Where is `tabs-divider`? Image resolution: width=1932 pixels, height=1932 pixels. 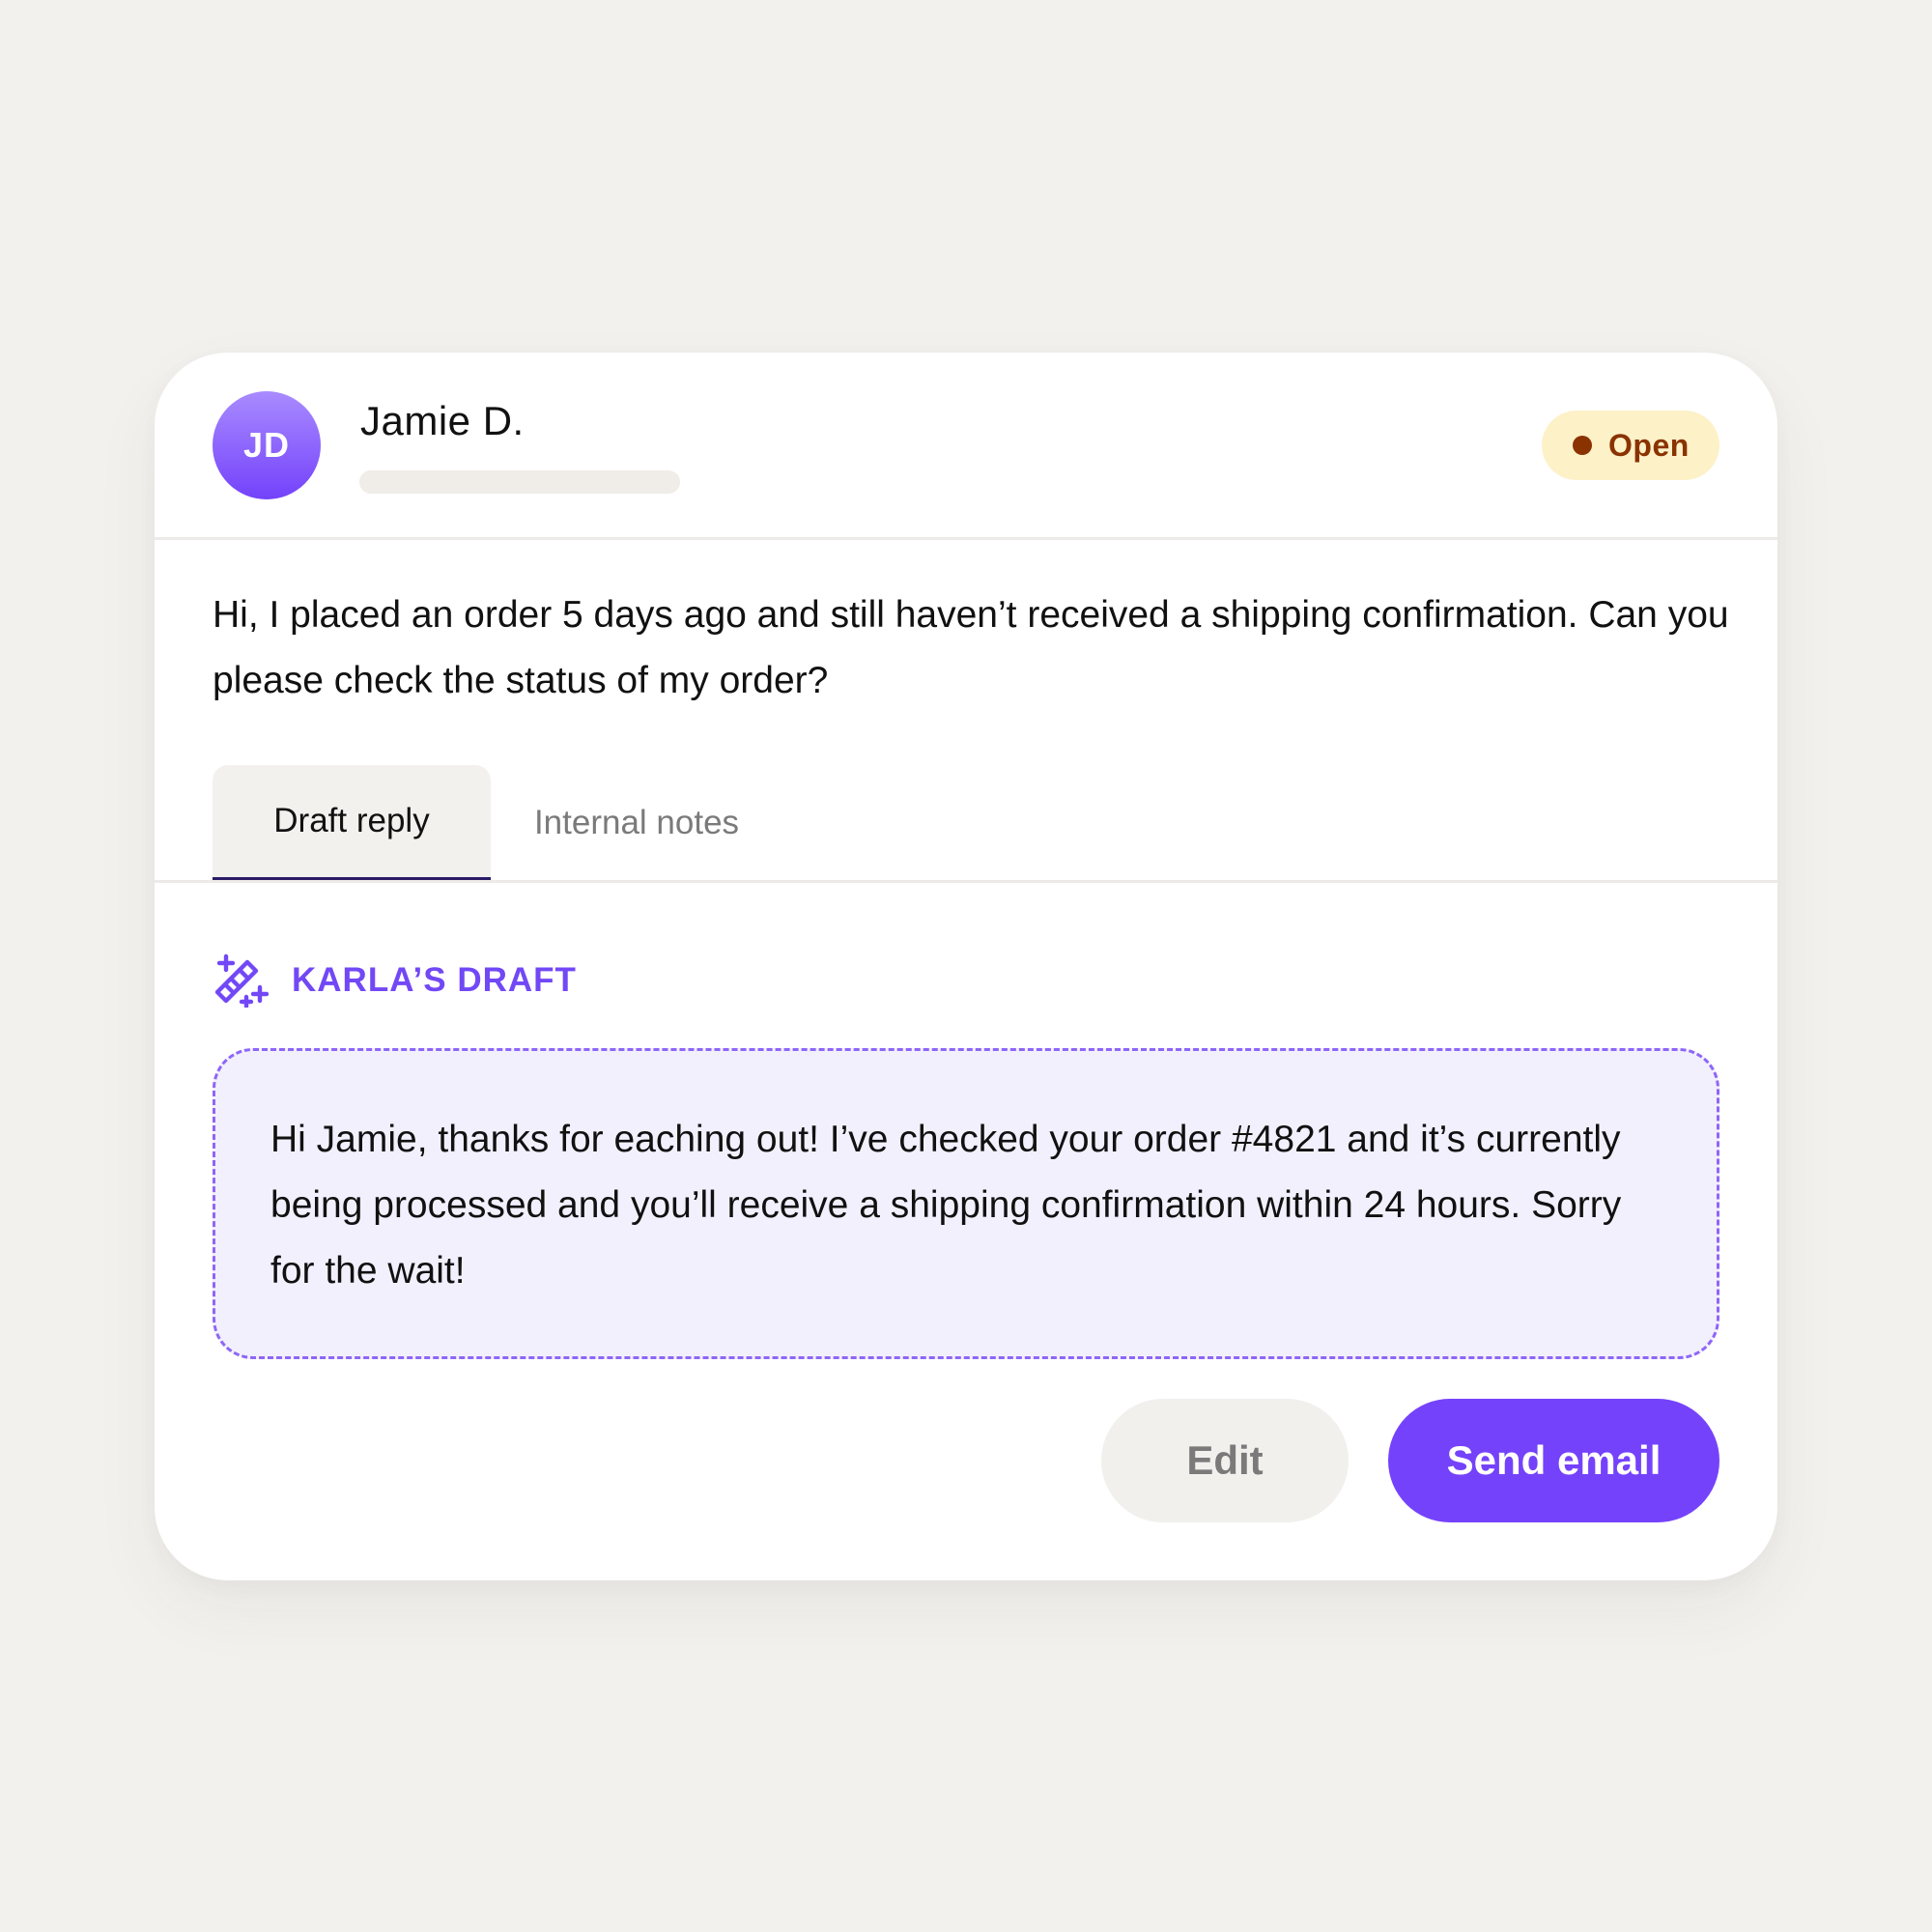
tabs-divider is located at coordinates (966, 881).